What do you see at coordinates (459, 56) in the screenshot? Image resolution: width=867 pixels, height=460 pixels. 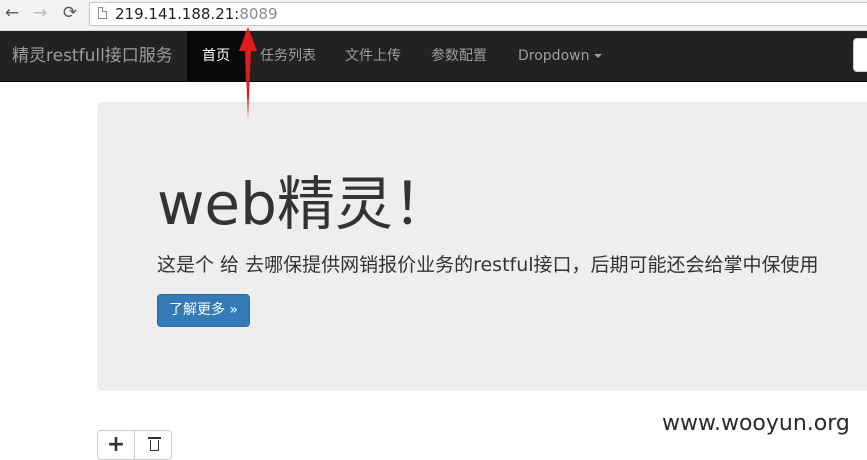 I see `nav-item-param-config: 参数配置` at bounding box center [459, 56].